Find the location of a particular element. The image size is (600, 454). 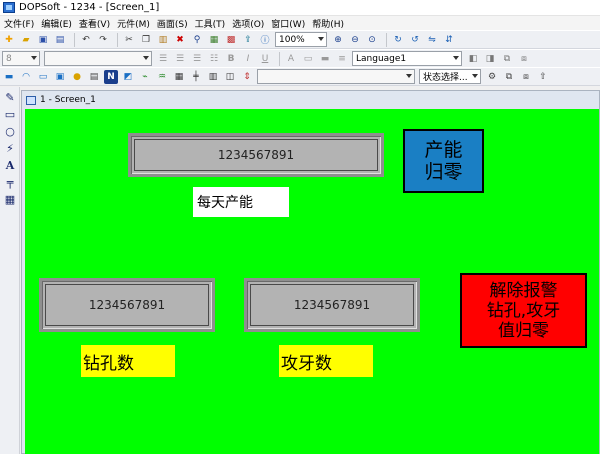

graphic-element-icon: ▤ is located at coordinates (94, 77).